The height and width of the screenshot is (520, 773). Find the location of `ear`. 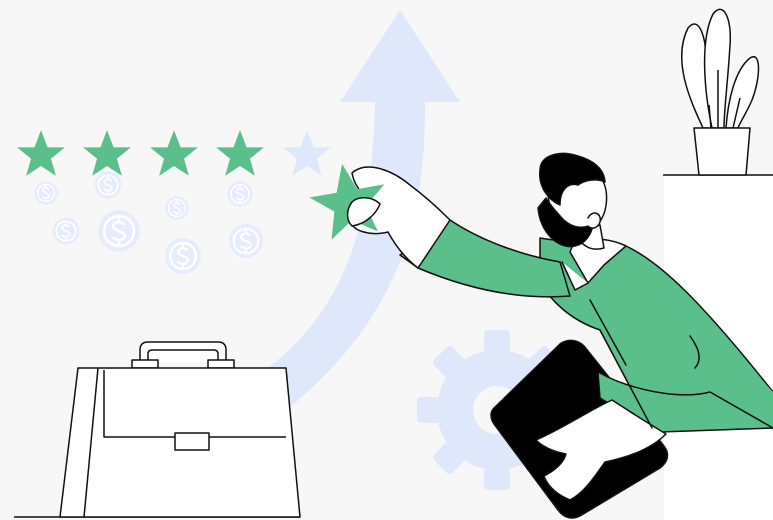

ear is located at coordinates (594, 220).